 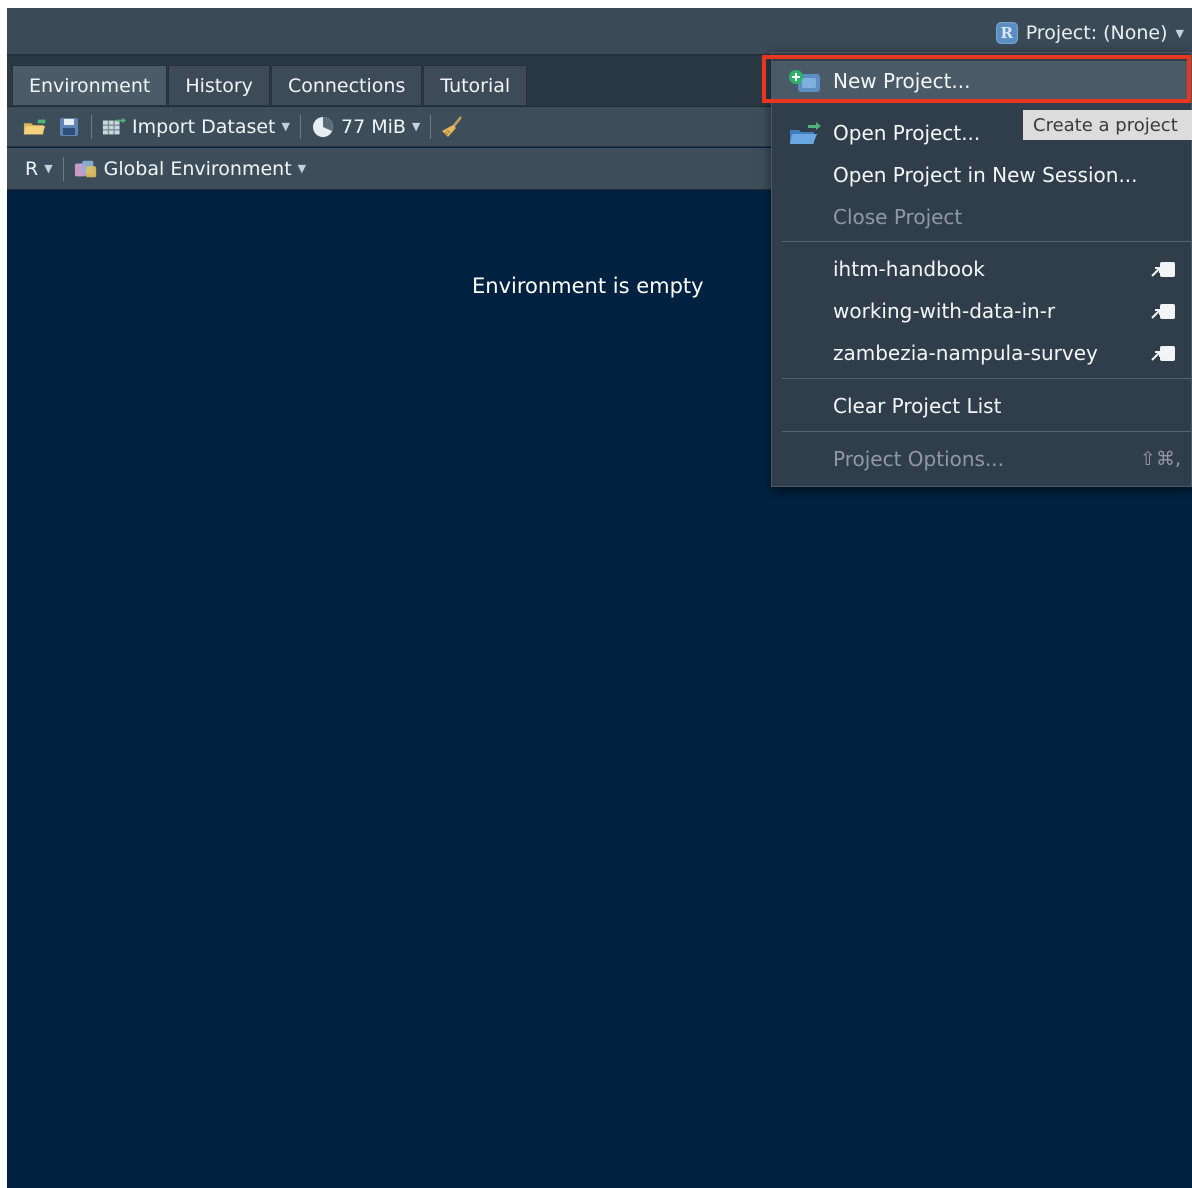 I want to click on menu-item-label: working-with-data-in-r, so click(x=944, y=311).